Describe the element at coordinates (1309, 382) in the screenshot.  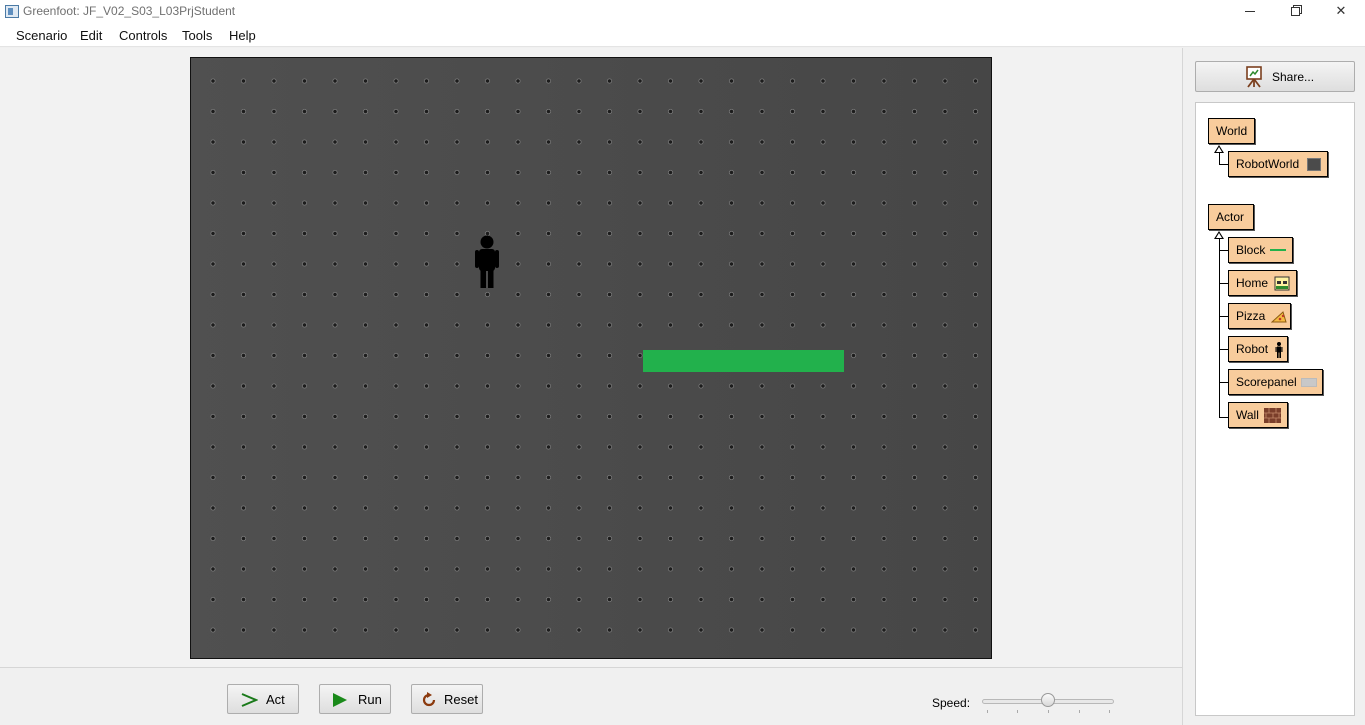
I see `grey-panel-thumbnail-icon` at that location.